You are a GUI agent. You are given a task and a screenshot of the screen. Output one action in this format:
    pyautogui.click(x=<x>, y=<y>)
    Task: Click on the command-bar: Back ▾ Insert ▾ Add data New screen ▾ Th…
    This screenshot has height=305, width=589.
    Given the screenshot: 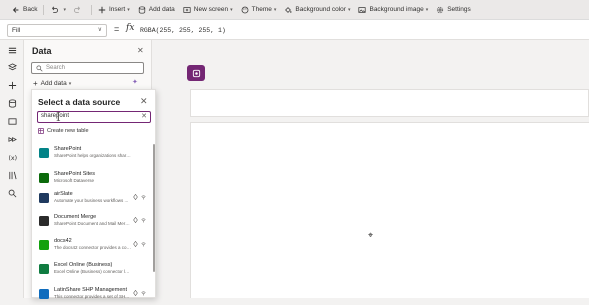 What is the action you would take?
    pyautogui.click(x=294, y=10)
    